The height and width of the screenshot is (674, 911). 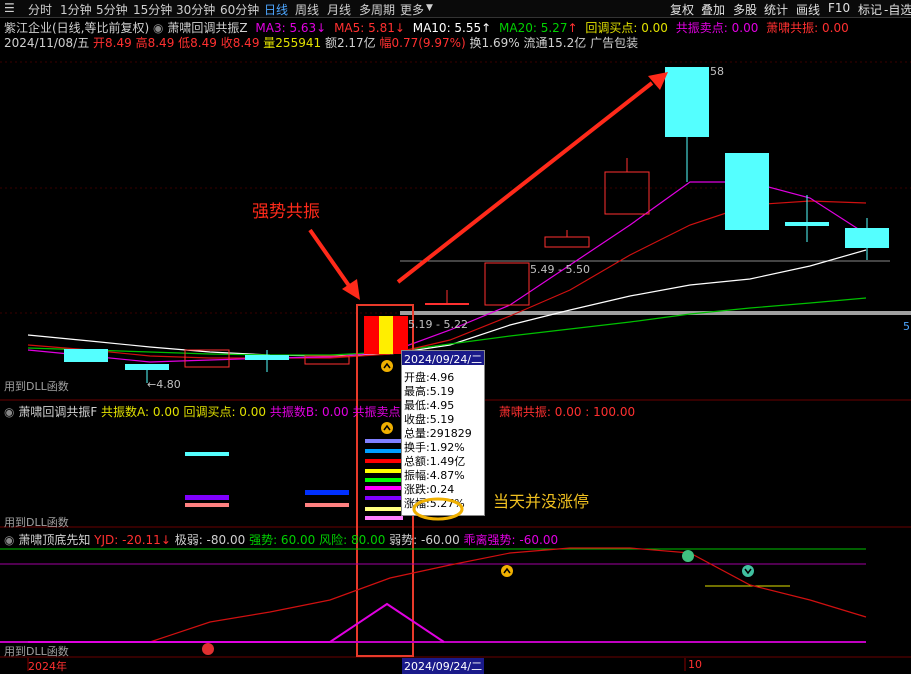 I want to click on right-edge-label: 5, so click(x=906, y=326).